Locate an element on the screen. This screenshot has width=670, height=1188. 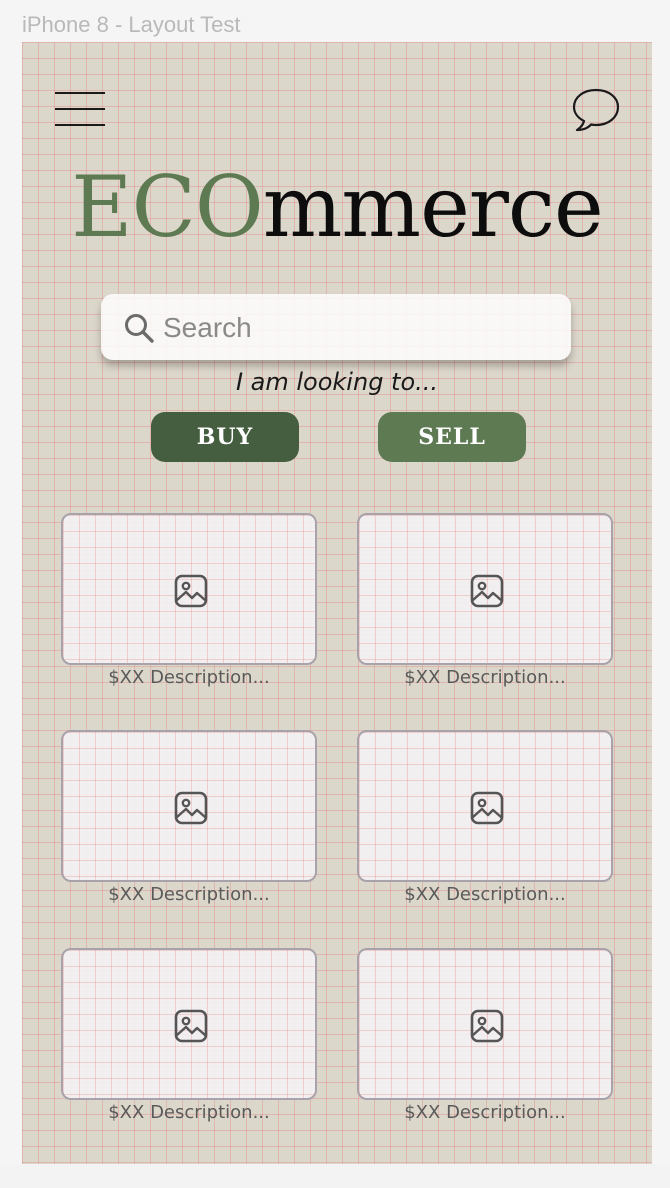
brand-logo-accent: ECO is located at coordinates (167, 207).